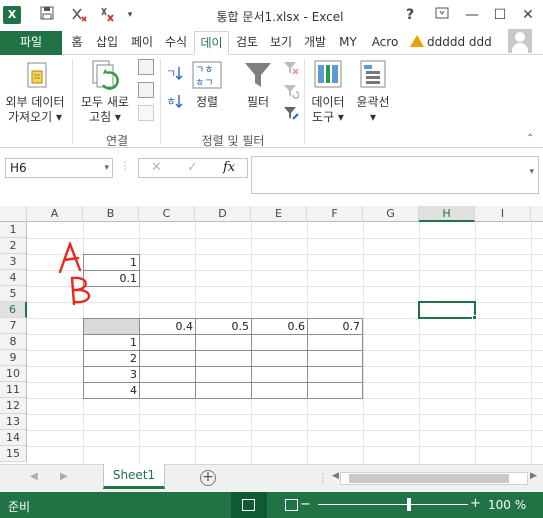 The width and height of the screenshot is (543, 518). What do you see at coordinates (175, 102) in the screenshot?
I see `sort-descending-icon: ㅎ` at bounding box center [175, 102].